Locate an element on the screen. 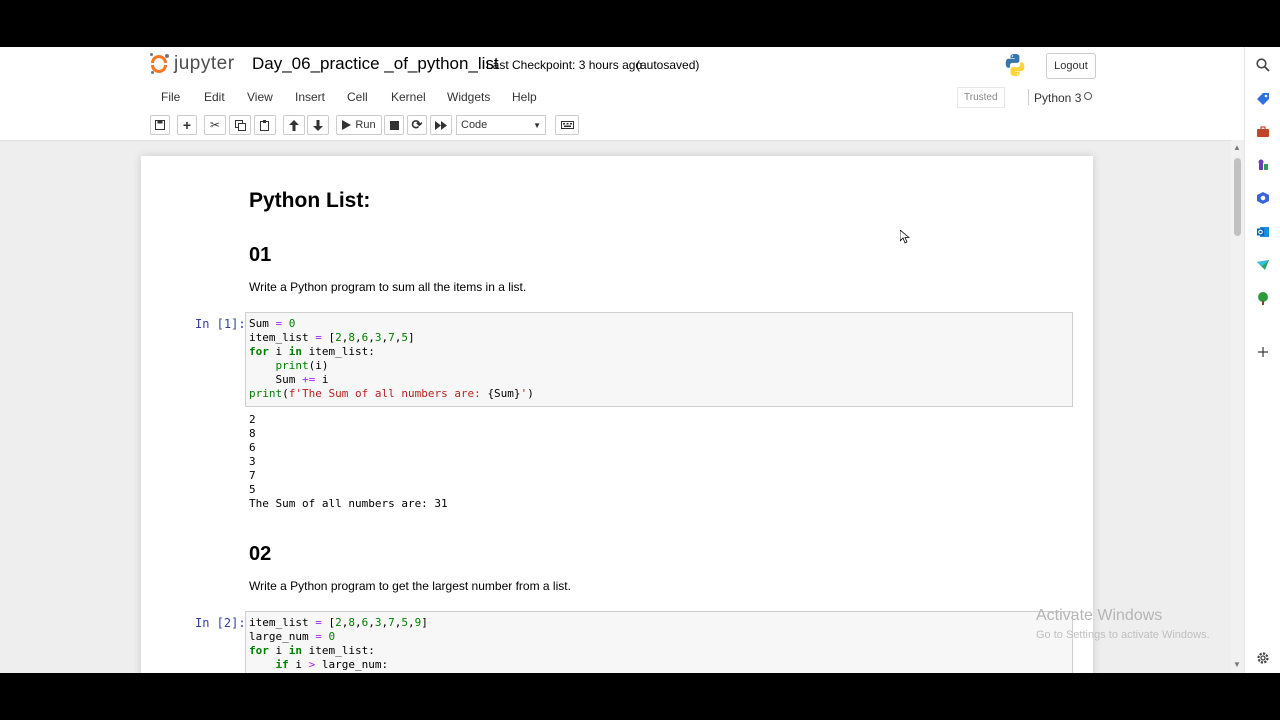 The height and width of the screenshot is (720, 1280). stop-icon is located at coordinates (394, 125).